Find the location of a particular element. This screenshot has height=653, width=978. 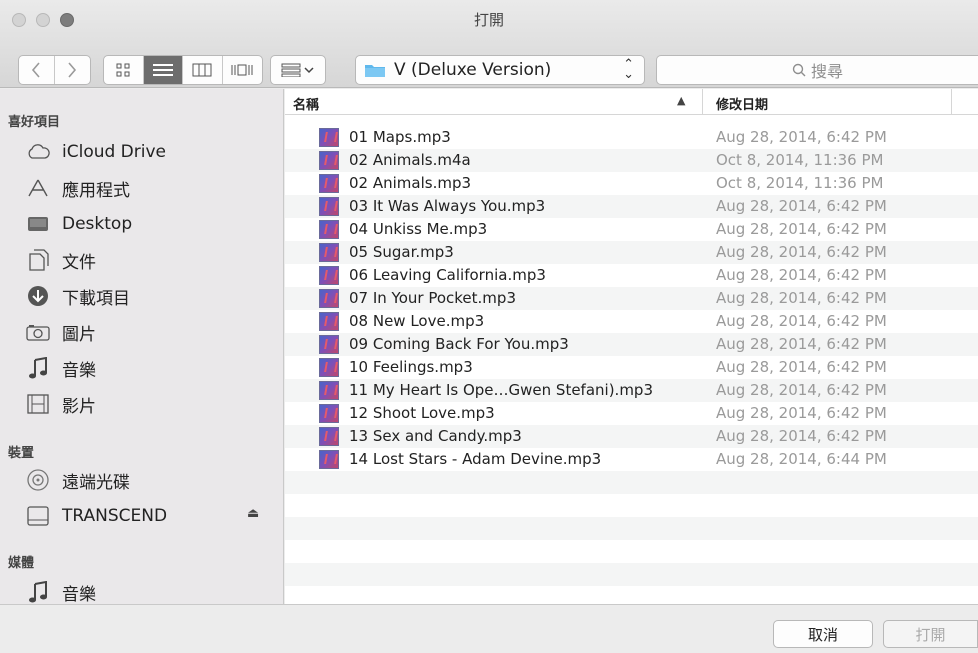

sidebar-item-label: 遠端光碟 is located at coordinates (96, 482).